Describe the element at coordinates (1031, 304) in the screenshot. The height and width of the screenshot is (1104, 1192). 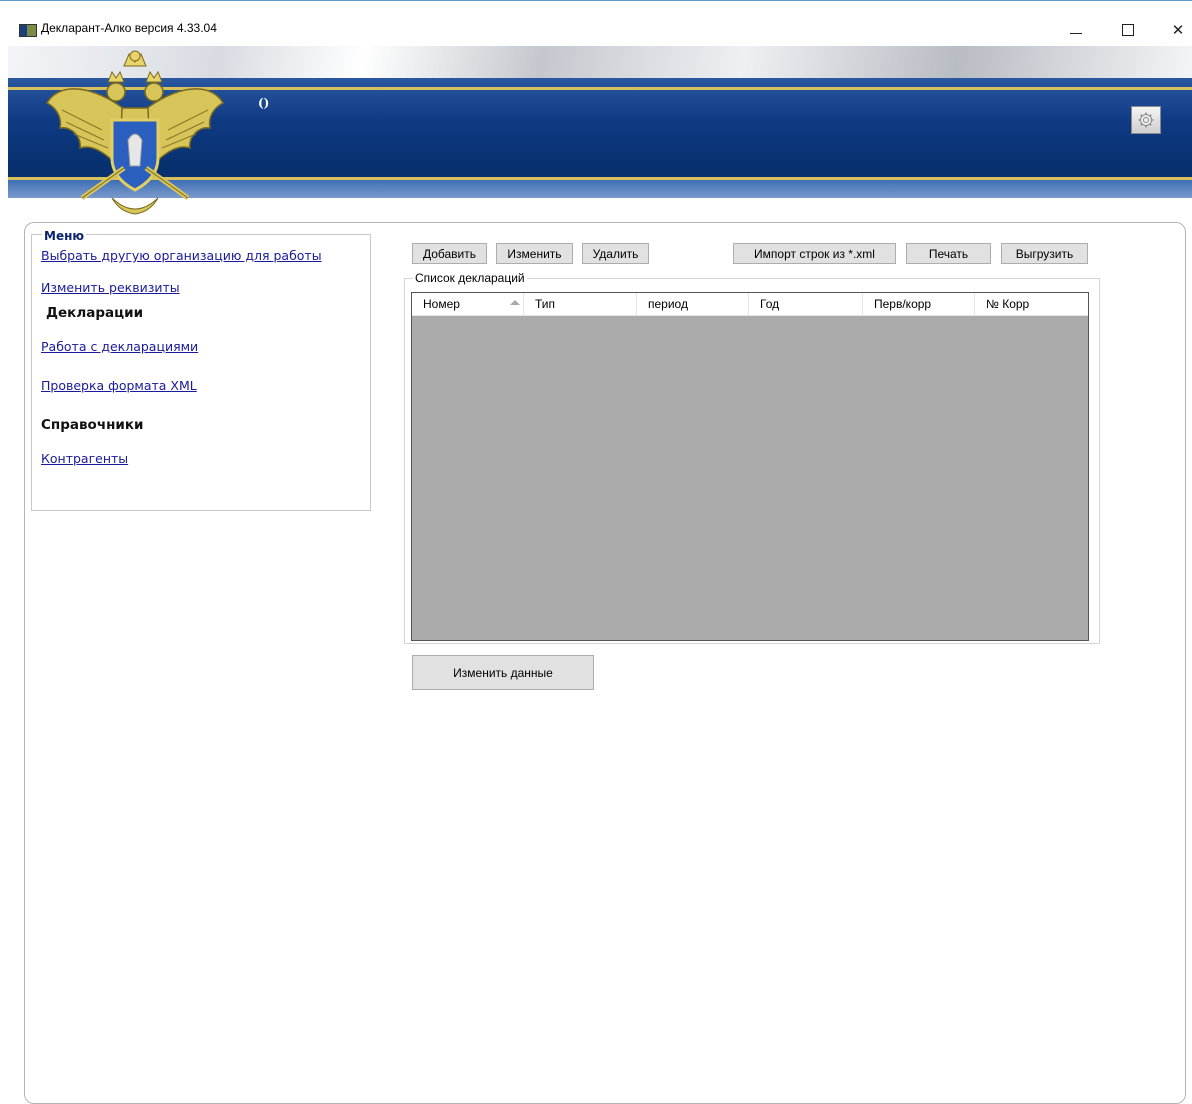
I see `column-header-corr-number: № Корр` at that location.